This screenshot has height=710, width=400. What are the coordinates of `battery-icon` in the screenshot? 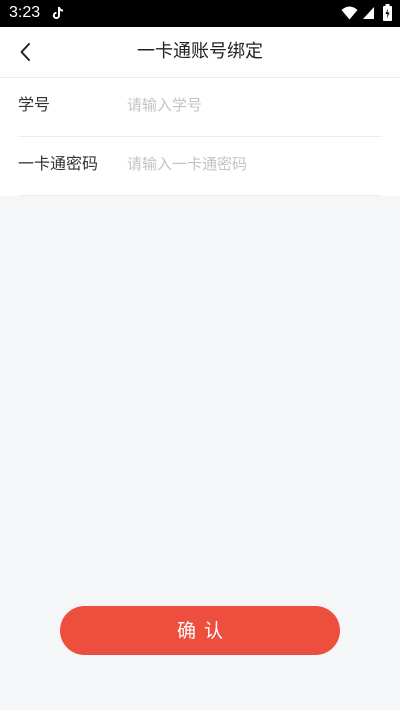 It's located at (387, 12).